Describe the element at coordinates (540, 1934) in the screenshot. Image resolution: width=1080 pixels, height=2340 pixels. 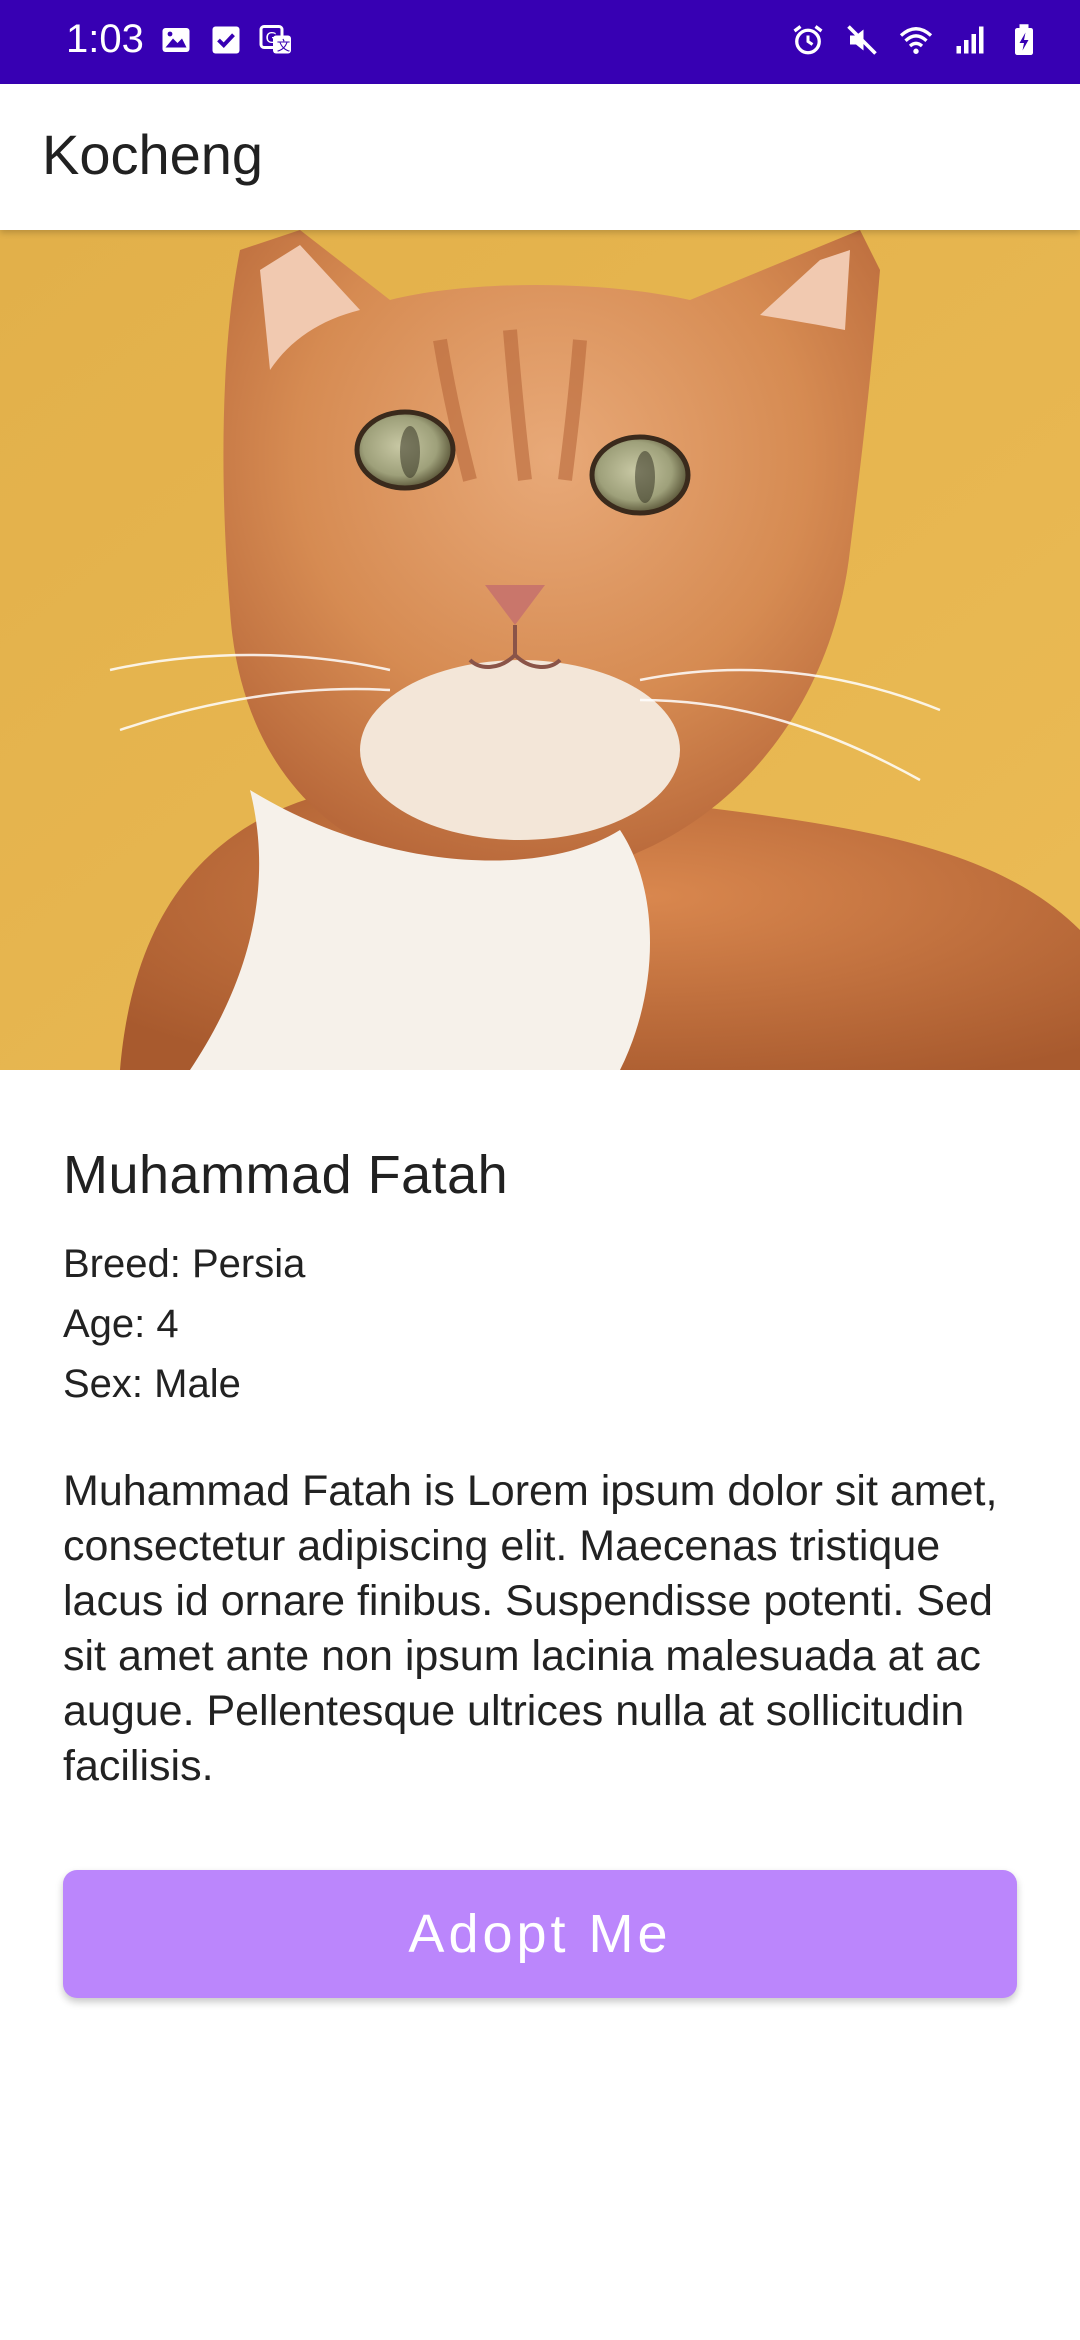
I see `adopt-me-button: Adopt Me` at that location.